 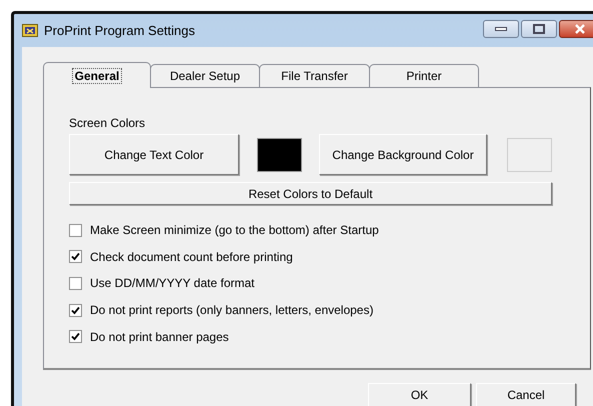 I want to click on checkbox-label: Use DD/MM/YYYY date format, so click(x=172, y=283).